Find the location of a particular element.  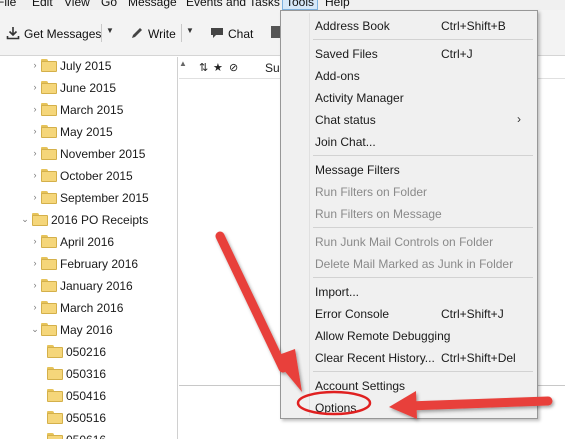

star-icon: ★ is located at coordinates (218, 67).